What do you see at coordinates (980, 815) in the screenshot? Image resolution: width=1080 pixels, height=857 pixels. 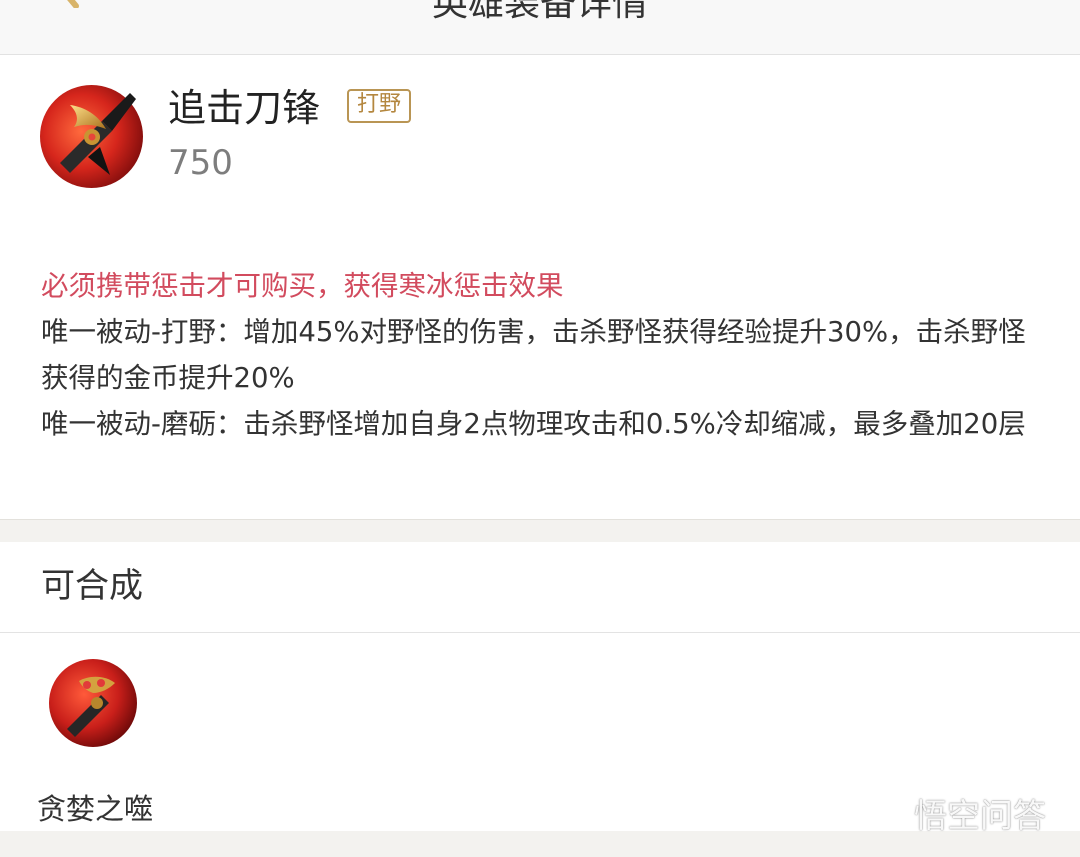 I see `watermark-text: 悟空问答` at bounding box center [980, 815].